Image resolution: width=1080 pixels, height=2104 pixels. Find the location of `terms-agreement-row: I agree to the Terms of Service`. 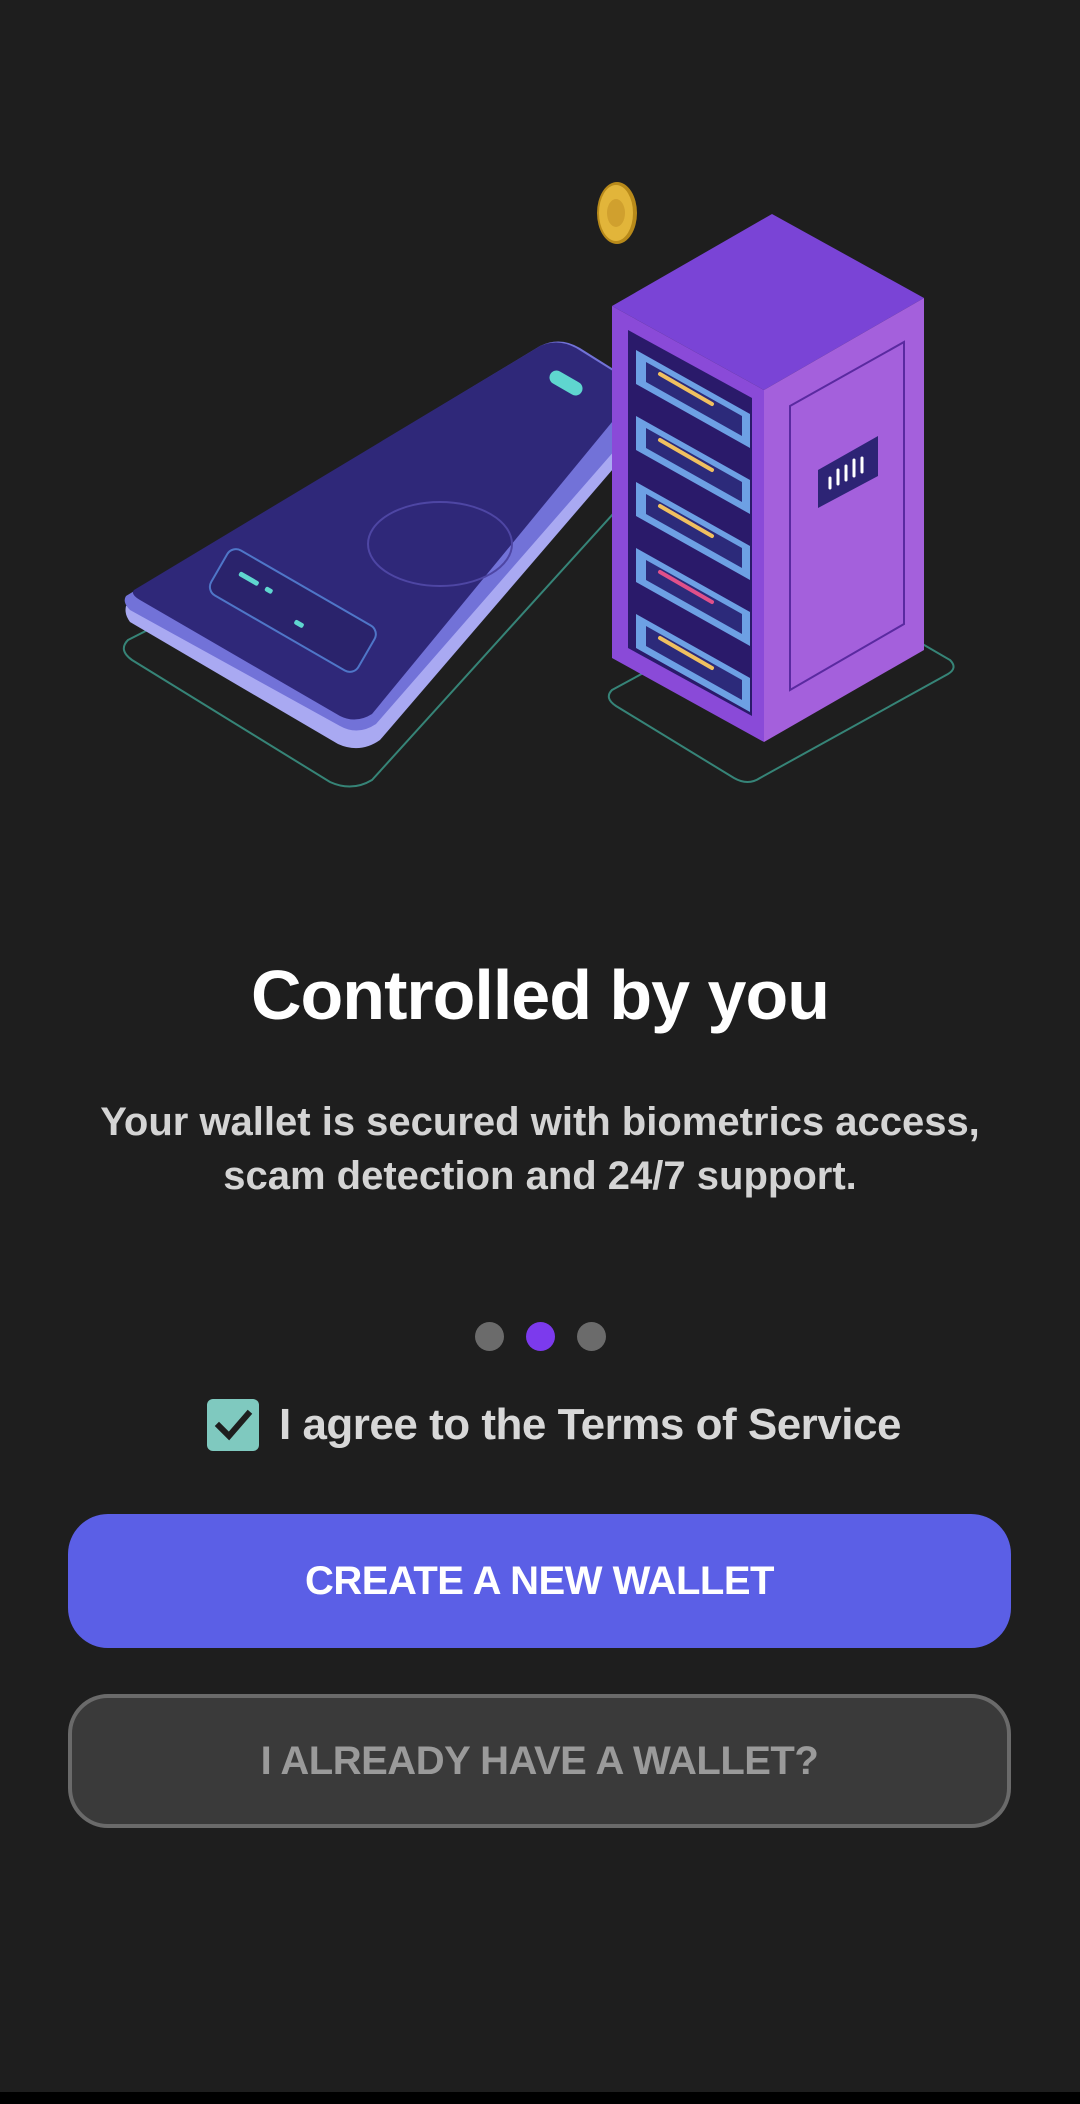

terms-agreement-row: I agree to the Terms of Service is located at coordinates (554, 1425).